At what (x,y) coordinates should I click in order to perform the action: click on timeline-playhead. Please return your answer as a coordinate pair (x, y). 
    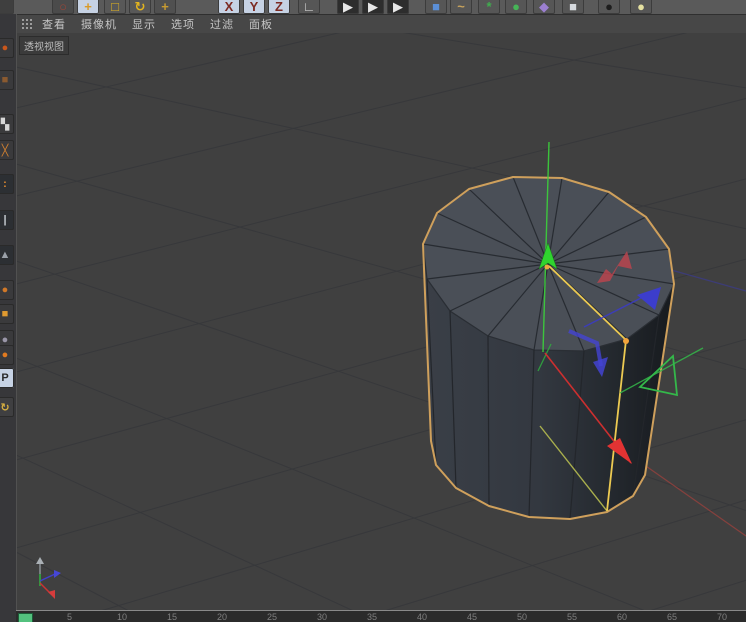
    Looking at the image, I should click on (25, 617).